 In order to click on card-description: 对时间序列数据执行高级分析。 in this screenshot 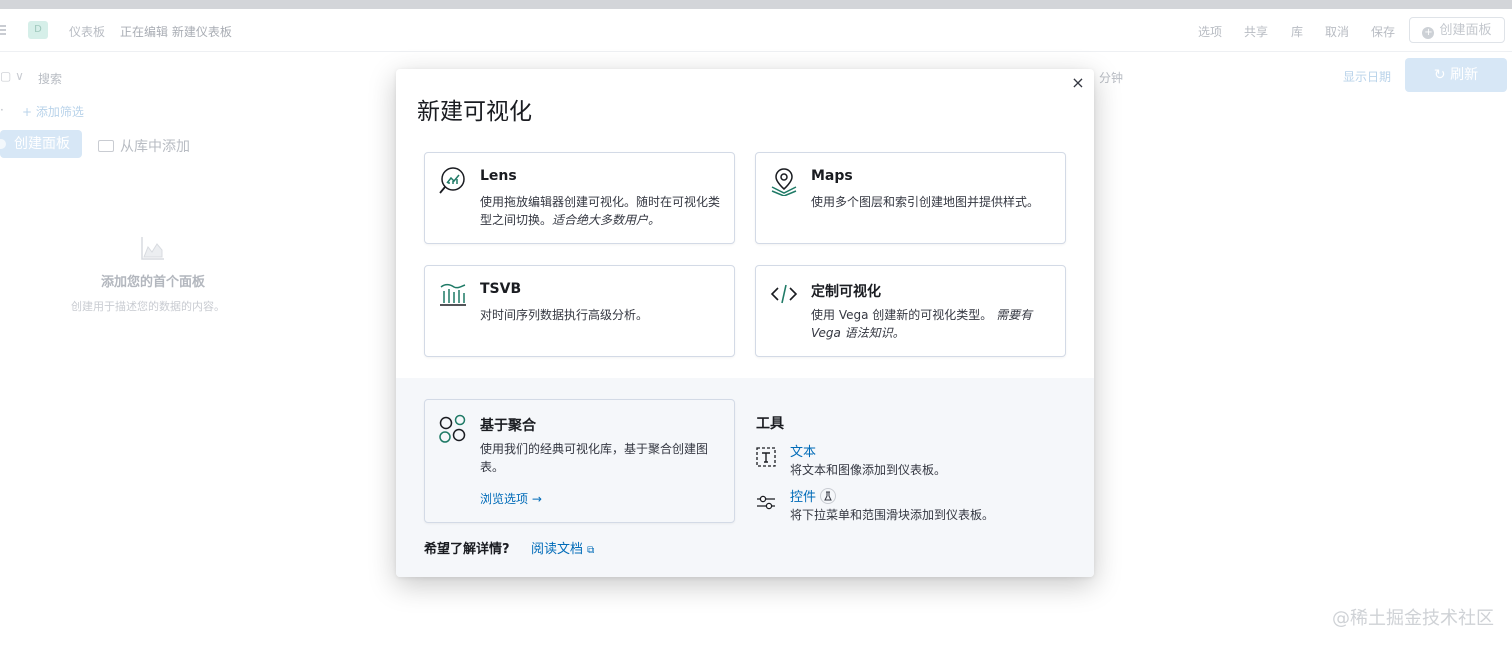, I will do `click(564, 315)`.